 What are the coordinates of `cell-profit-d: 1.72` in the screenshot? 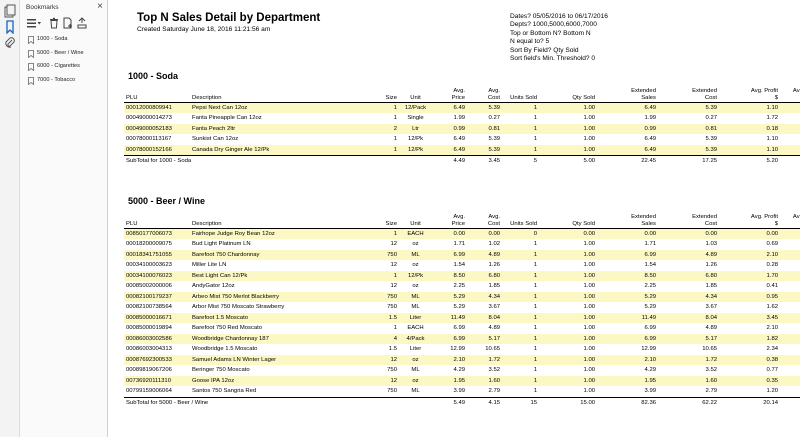 It's located at (772, 118).